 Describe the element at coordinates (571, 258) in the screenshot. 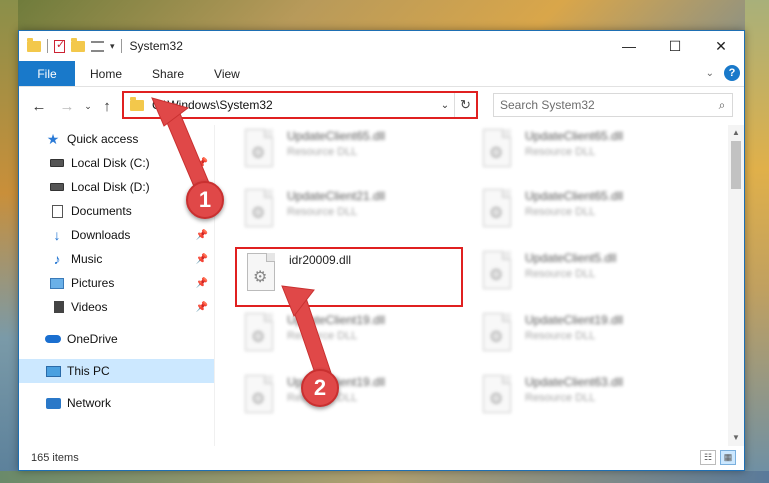

I see `file-name: UpdateClient5.dll` at that location.